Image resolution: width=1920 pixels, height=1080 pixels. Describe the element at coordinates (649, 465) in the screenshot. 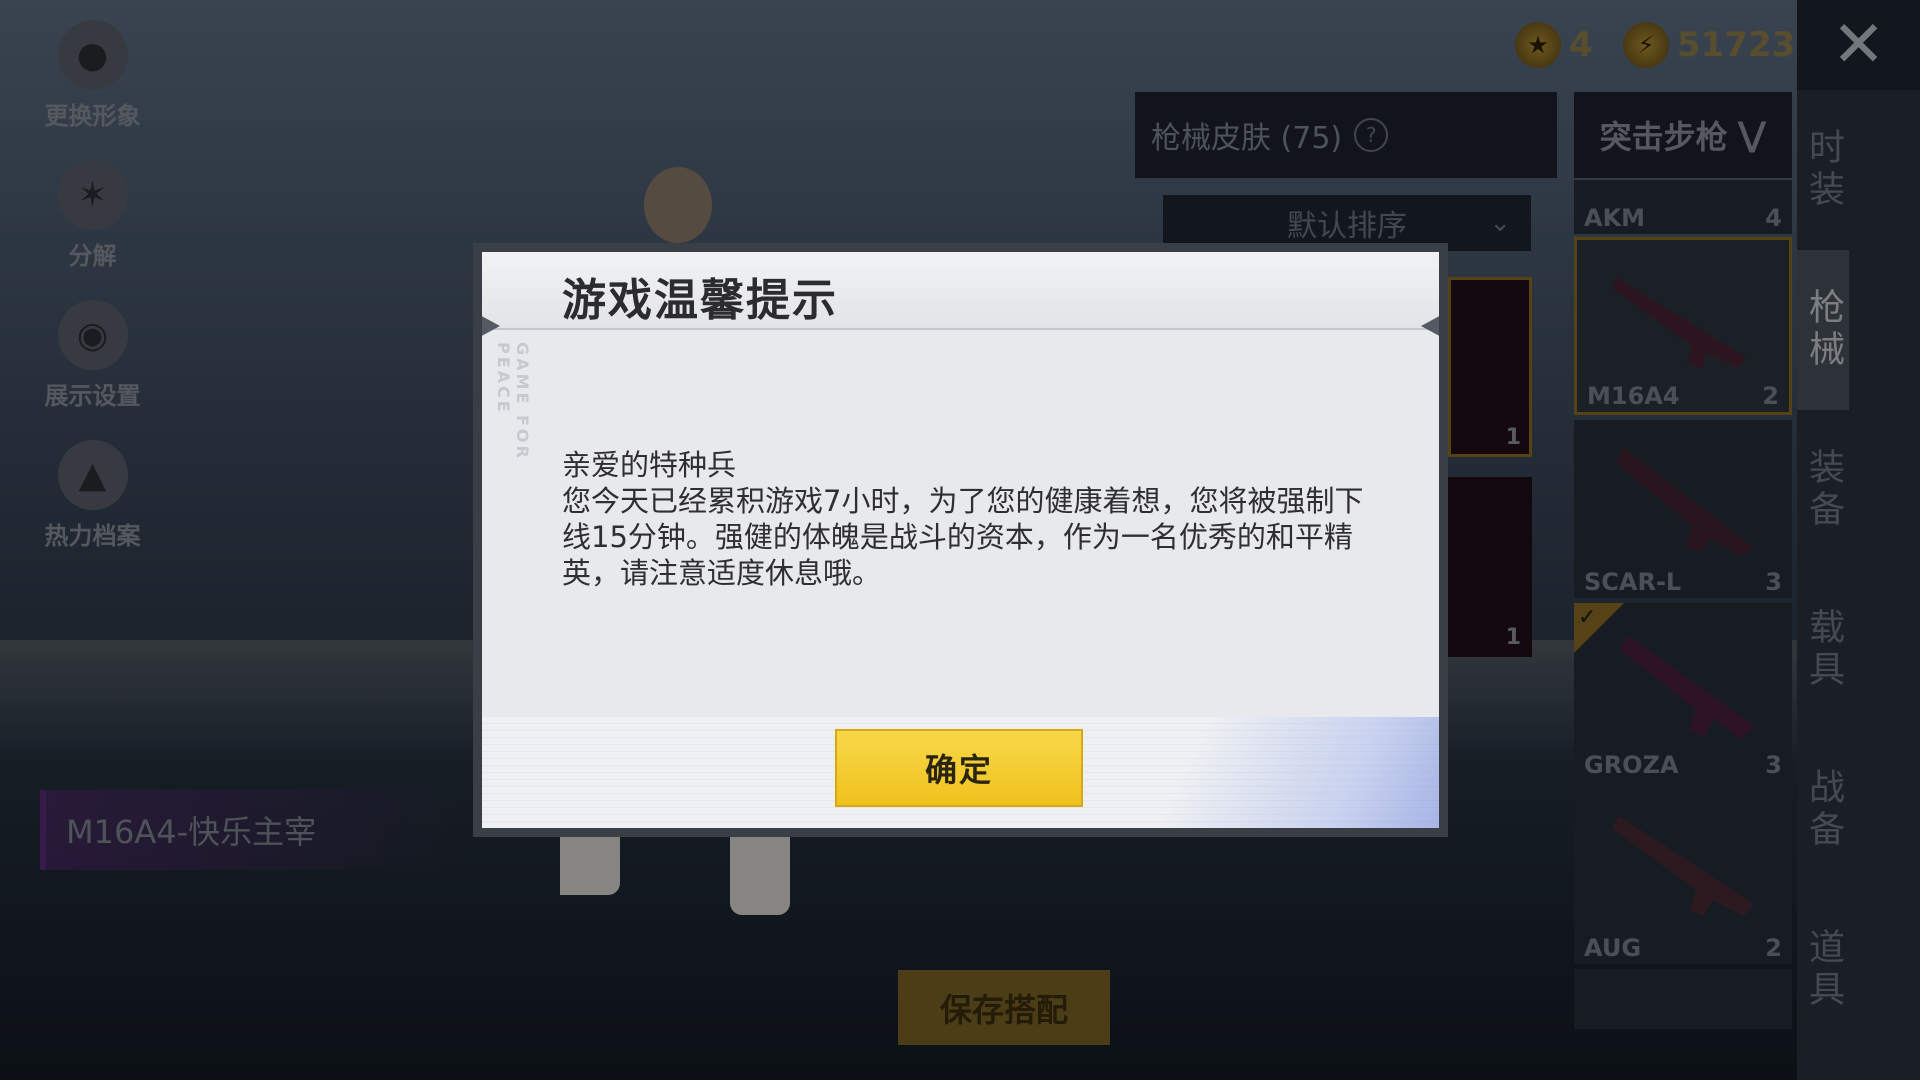

I see `dialog-greeting: 亲爱的特种兵` at that location.